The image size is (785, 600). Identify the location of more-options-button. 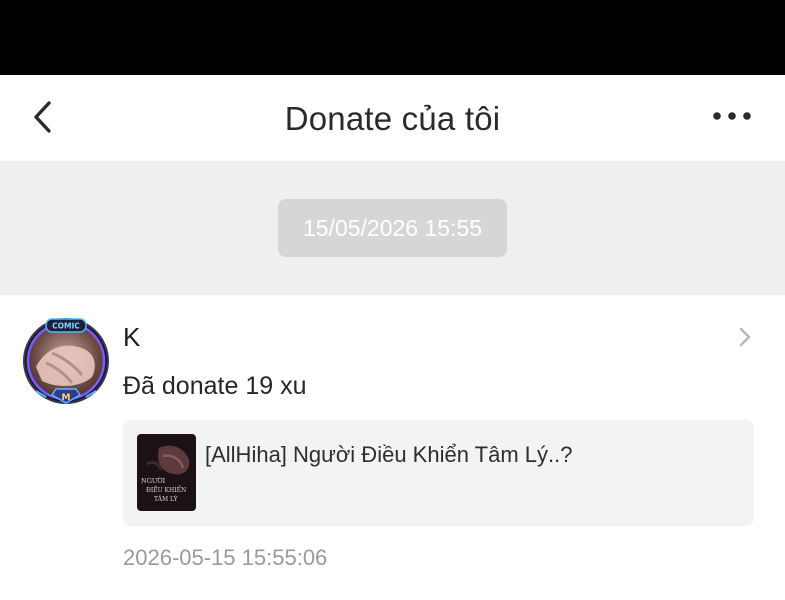
(732, 116).